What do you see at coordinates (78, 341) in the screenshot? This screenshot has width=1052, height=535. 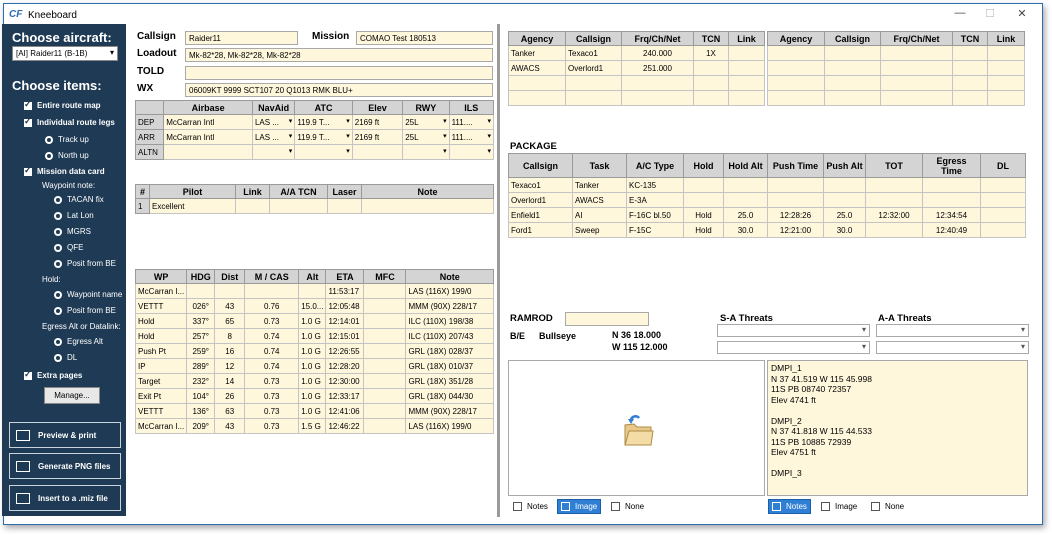 I see `radio-egress-alt: Egress Alt` at bounding box center [78, 341].